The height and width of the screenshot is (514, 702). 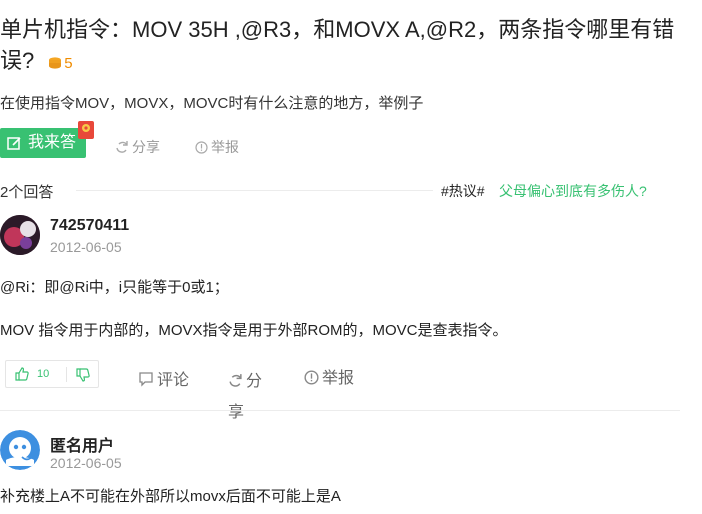 I want to click on answer-share-label: 分, so click(x=254, y=381).